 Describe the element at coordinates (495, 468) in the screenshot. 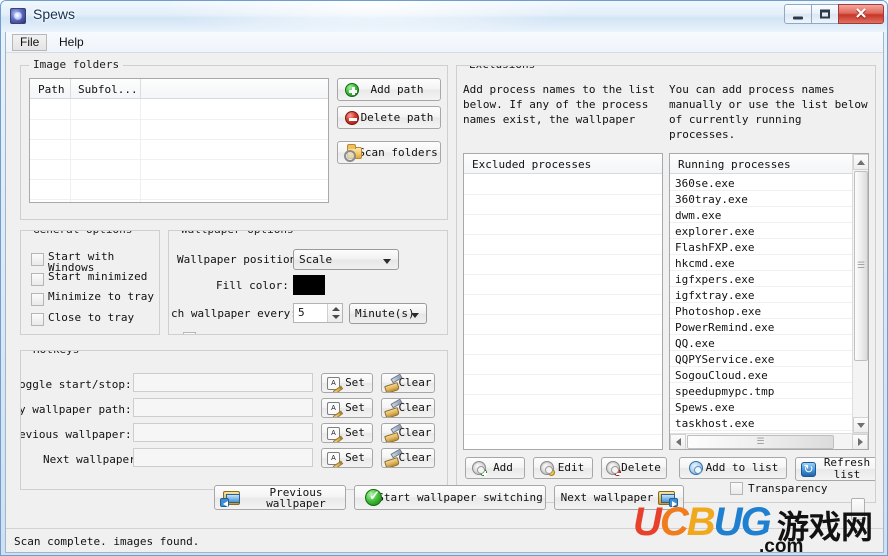

I see `add-exclusion-button: Add` at that location.